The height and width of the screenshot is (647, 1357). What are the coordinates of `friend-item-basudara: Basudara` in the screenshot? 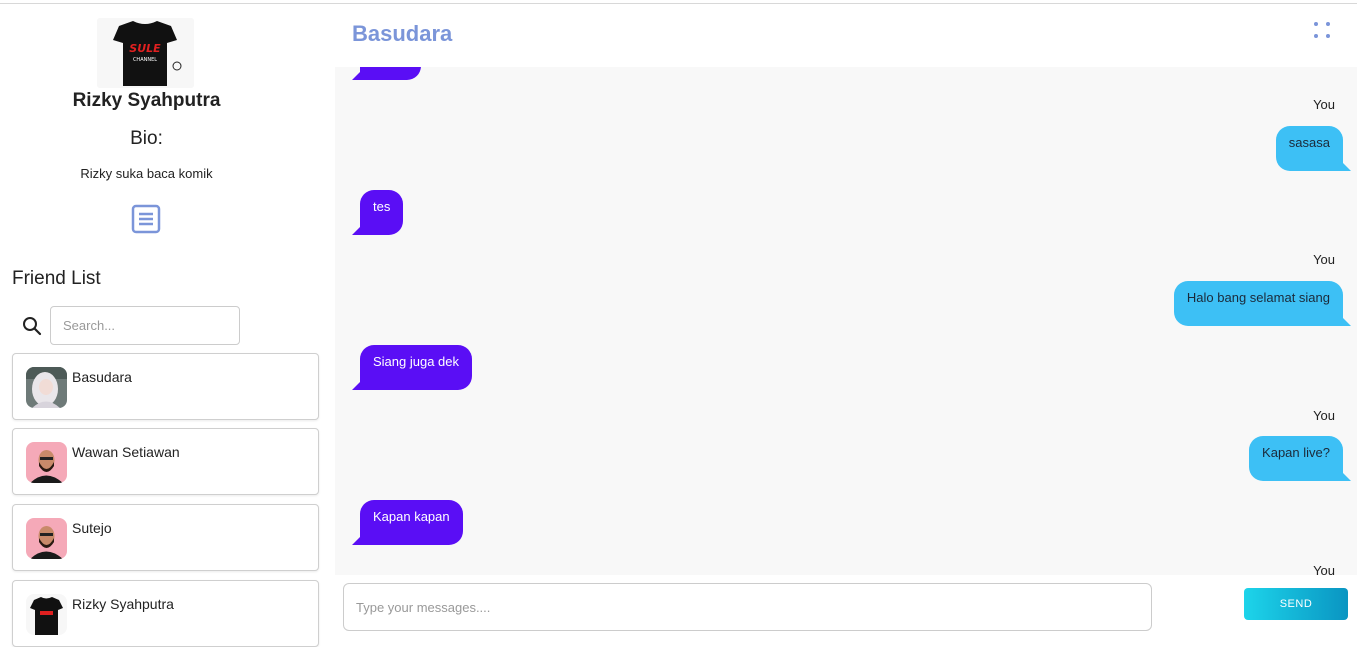 It's located at (165, 386).